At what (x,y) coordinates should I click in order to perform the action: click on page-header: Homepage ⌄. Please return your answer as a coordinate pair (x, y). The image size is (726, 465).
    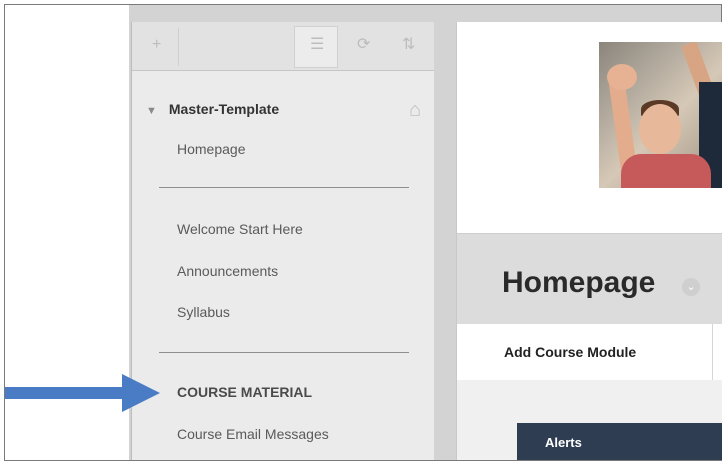
    Looking at the image, I should click on (589, 279).